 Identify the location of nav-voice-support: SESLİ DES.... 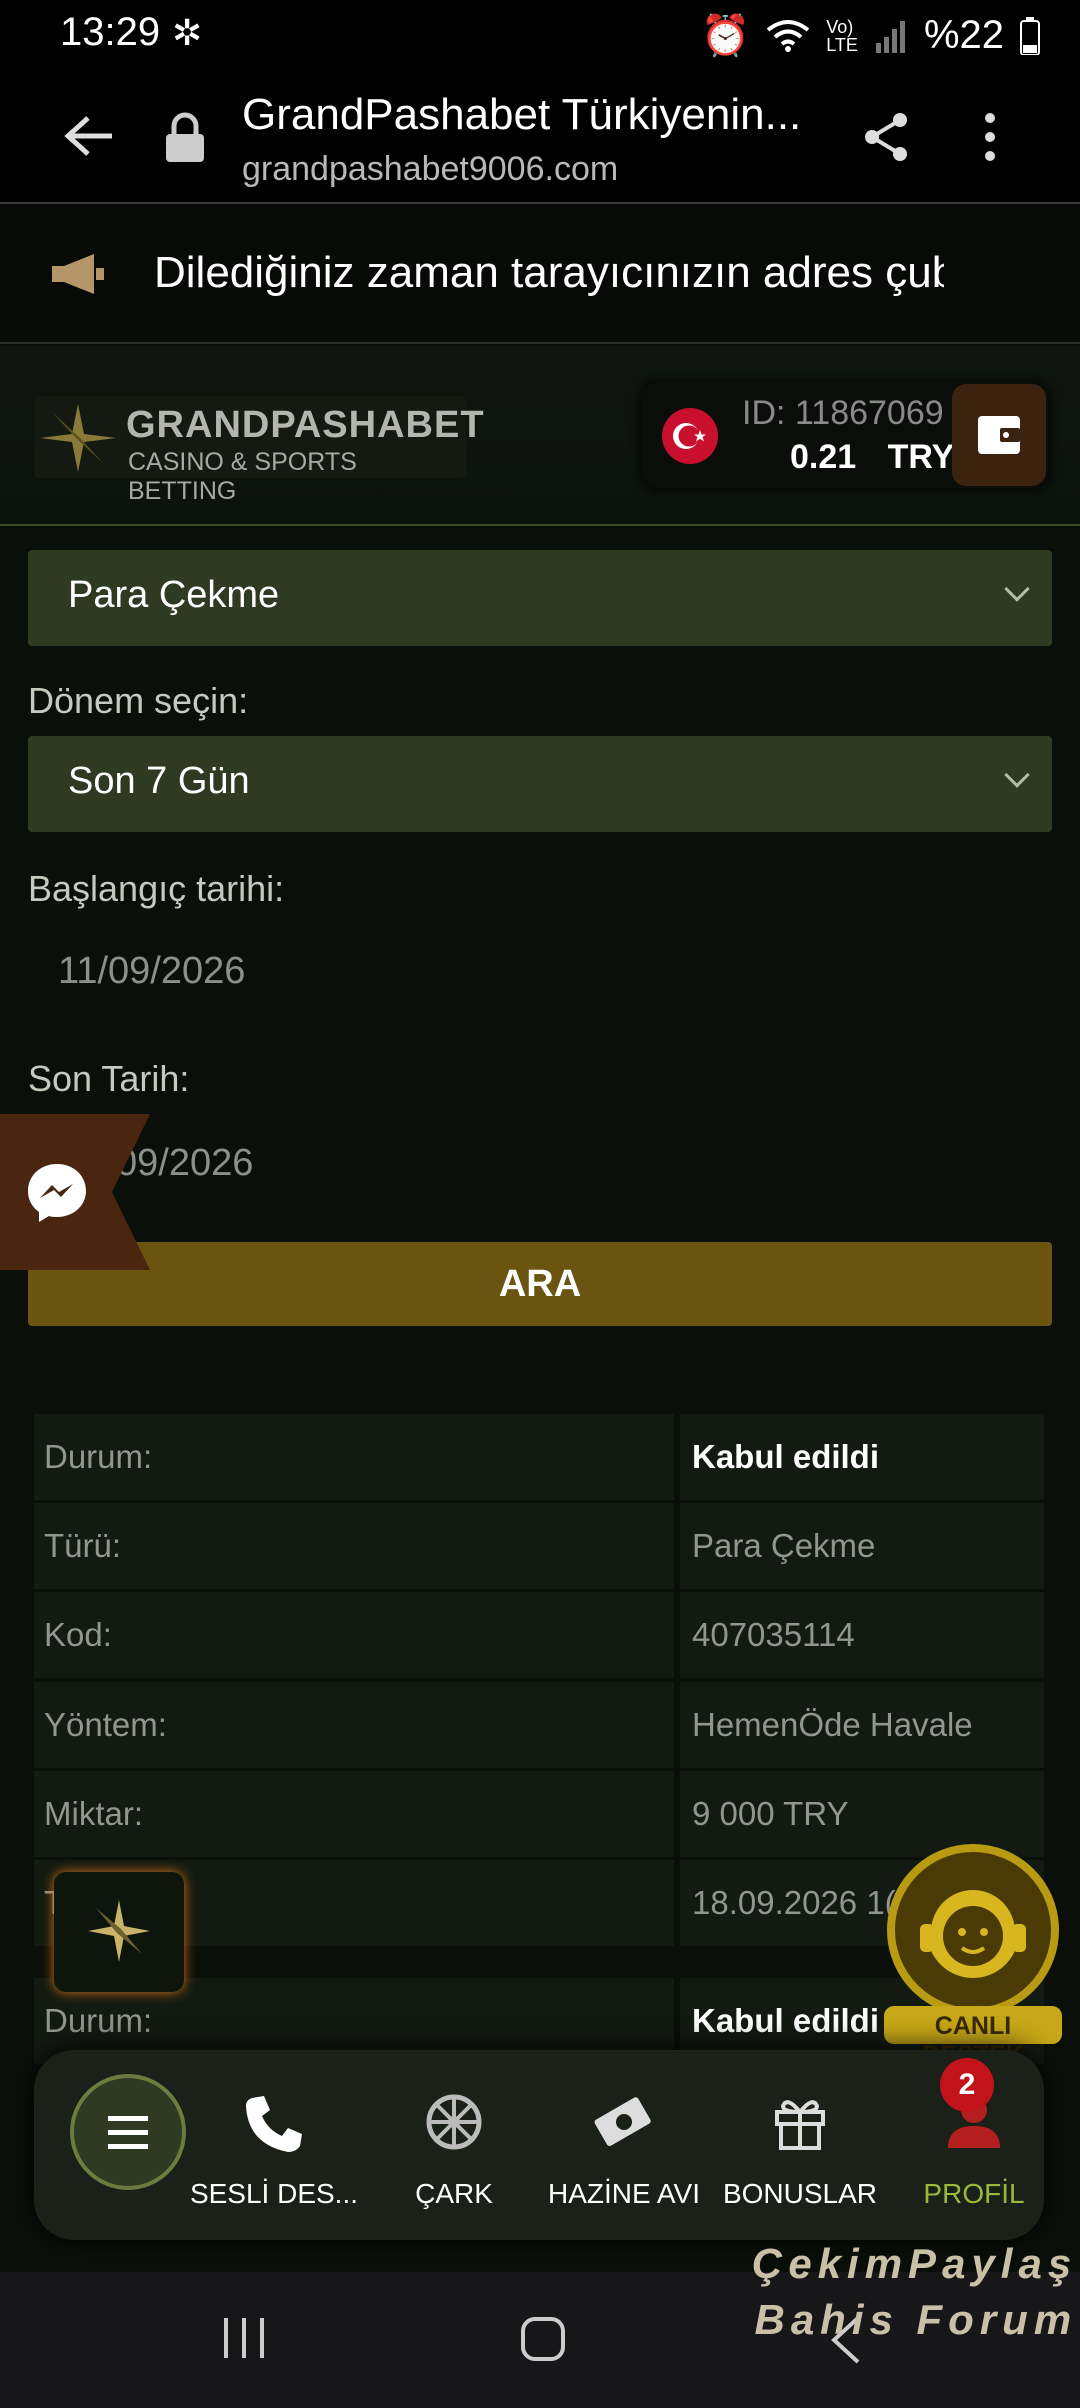
(274, 2145).